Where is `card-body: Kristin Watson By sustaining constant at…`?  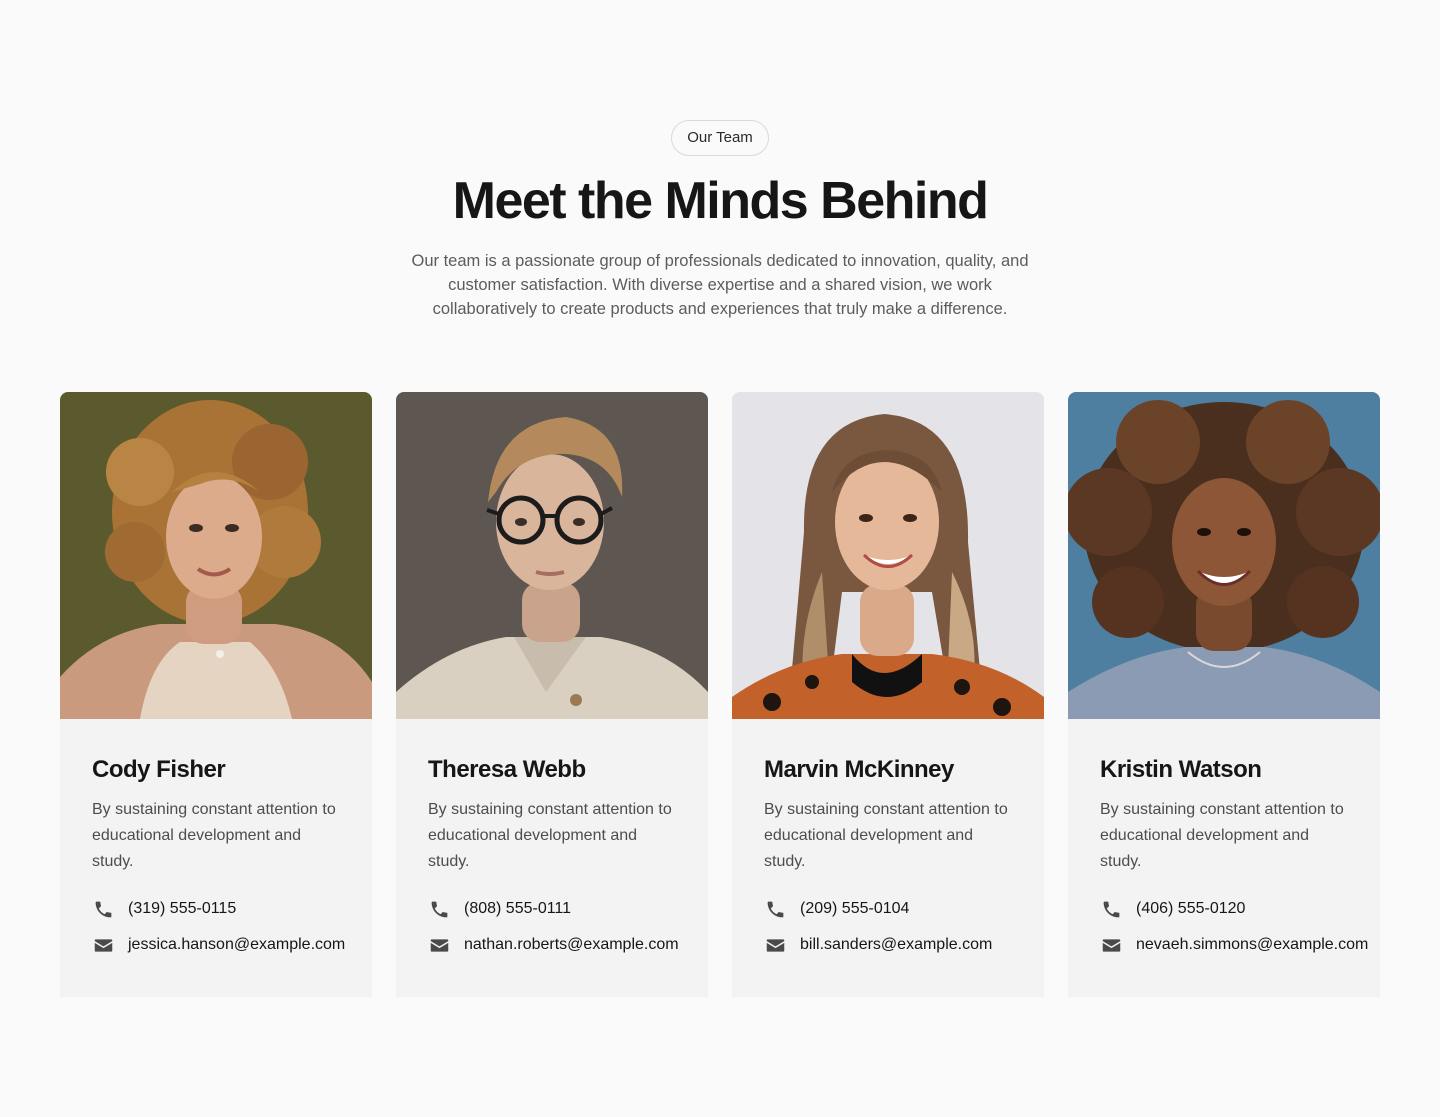
card-body: Kristin Watson By sustaining constant at… is located at coordinates (1240, 836).